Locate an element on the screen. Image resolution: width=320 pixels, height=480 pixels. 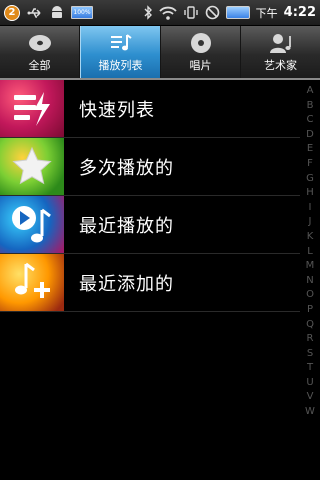
playlist-icon is located at coordinates (121, 43).